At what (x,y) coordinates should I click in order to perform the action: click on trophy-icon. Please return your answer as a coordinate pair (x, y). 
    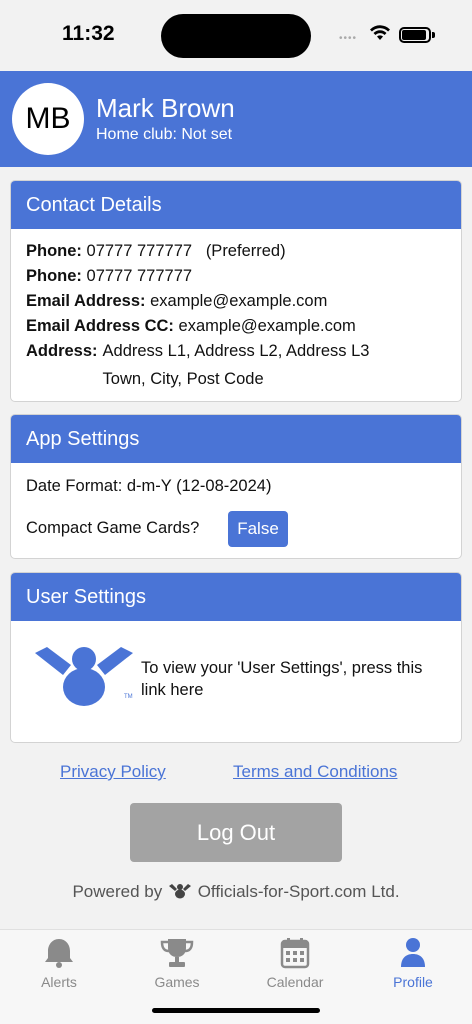
    Looking at the image, I should click on (177, 953).